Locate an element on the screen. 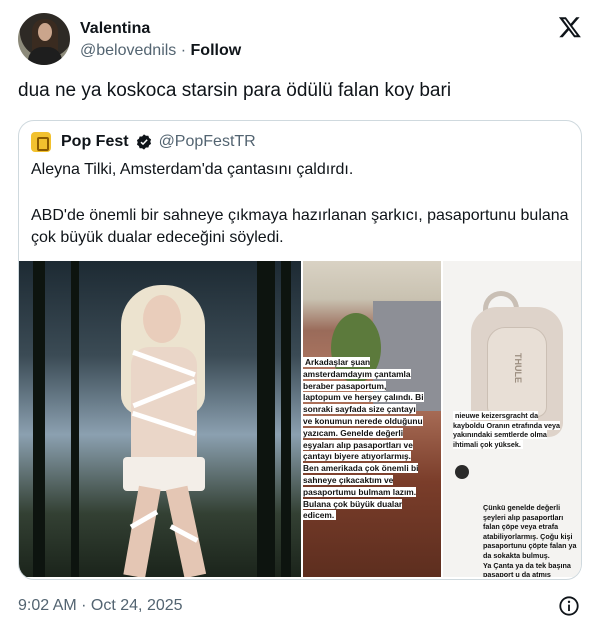 The image size is (600, 636). quoted-name: Pop Fest is located at coordinates (95, 142).